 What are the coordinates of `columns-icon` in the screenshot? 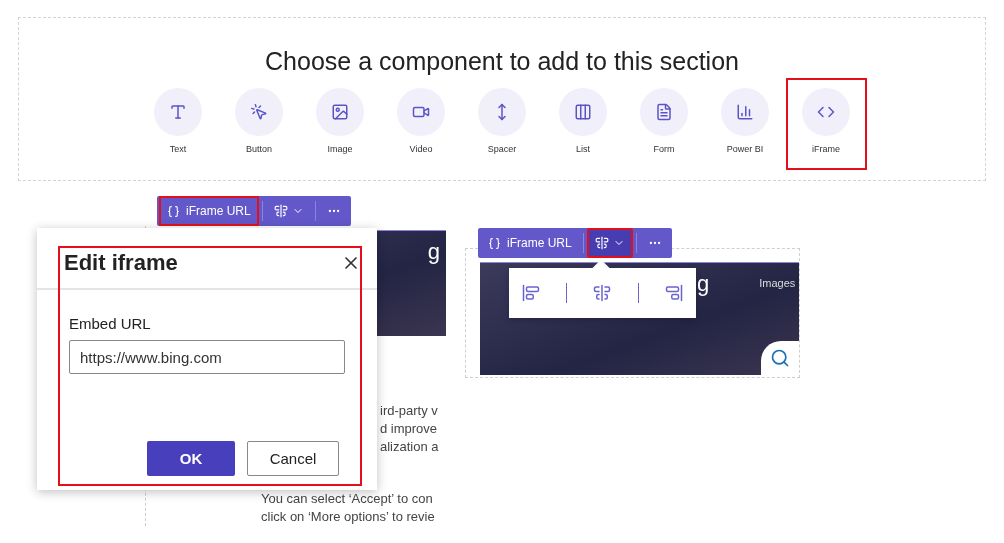 It's located at (583, 112).